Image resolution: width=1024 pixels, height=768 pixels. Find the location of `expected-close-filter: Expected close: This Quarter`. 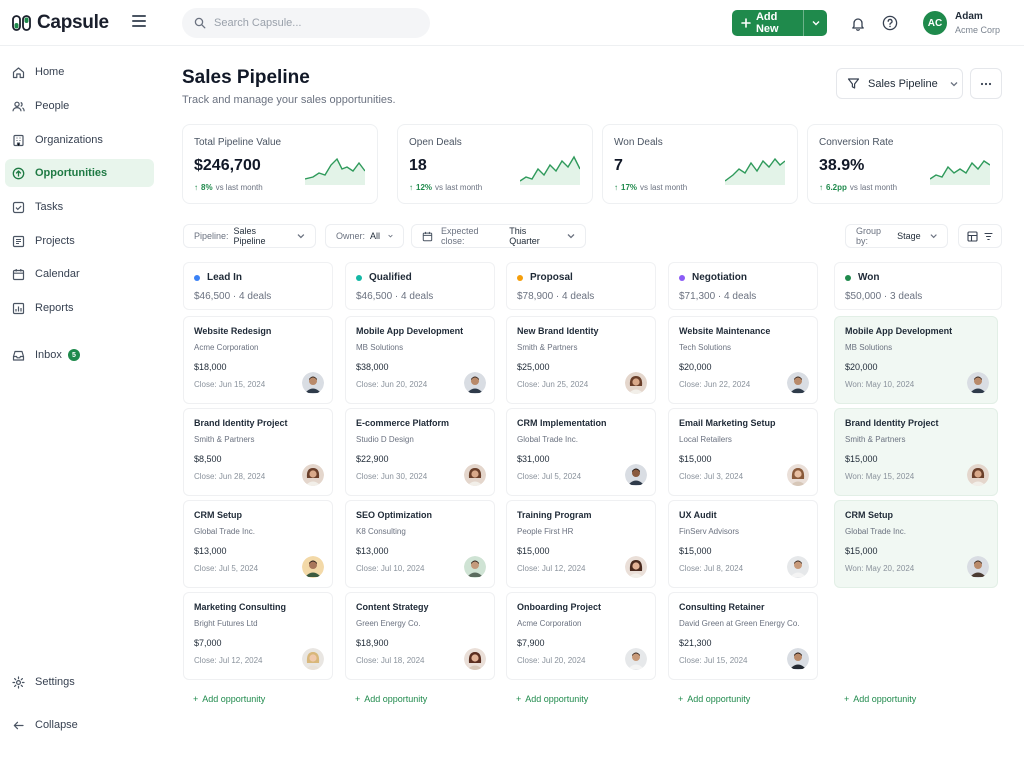

expected-close-filter: Expected close: This Quarter is located at coordinates (498, 236).